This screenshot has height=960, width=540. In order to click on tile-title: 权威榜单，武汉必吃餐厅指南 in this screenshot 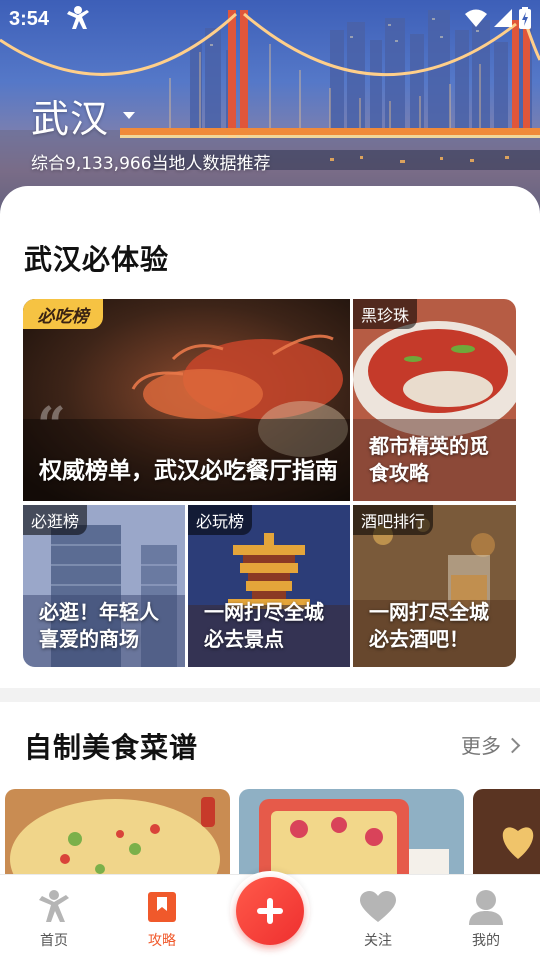, I will do `click(188, 470)`.